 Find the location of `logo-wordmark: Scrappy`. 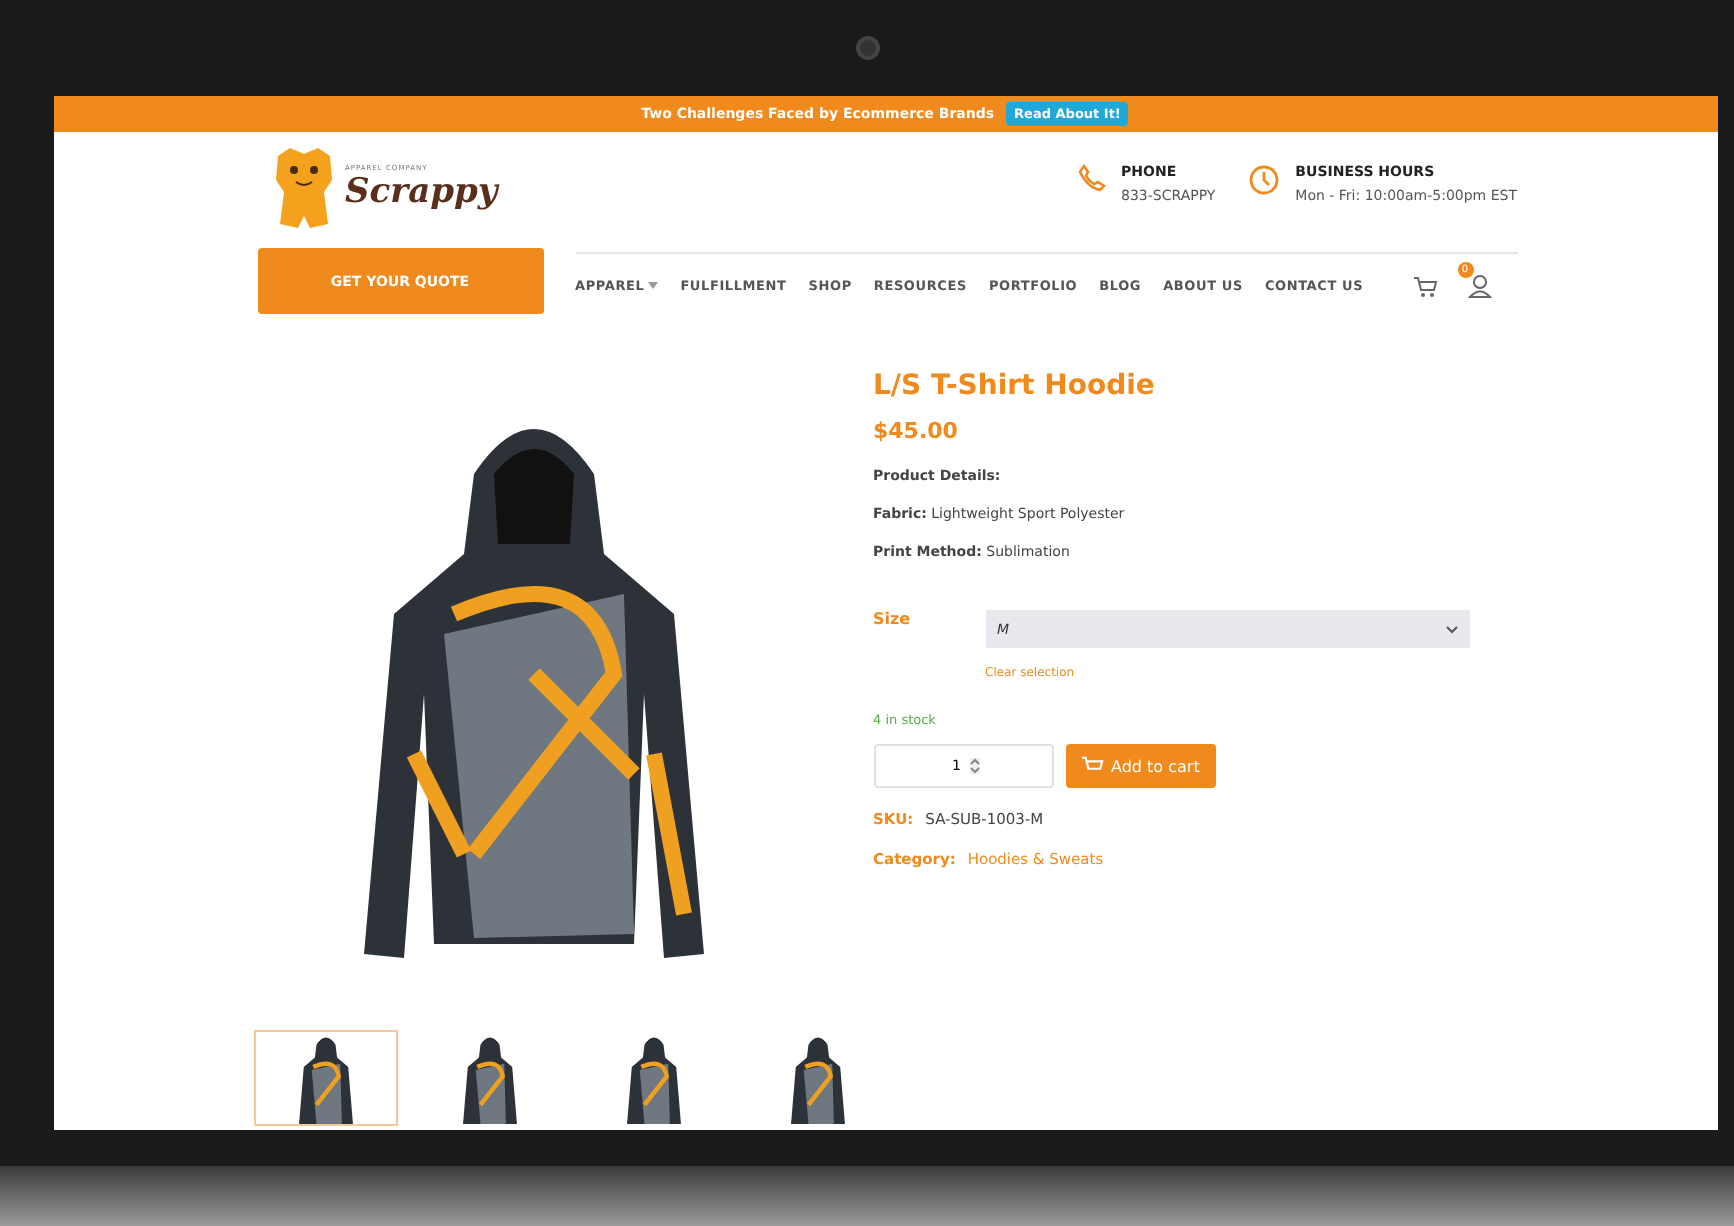

logo-wordmark: Scrappy is located at coordinates (421, 192).